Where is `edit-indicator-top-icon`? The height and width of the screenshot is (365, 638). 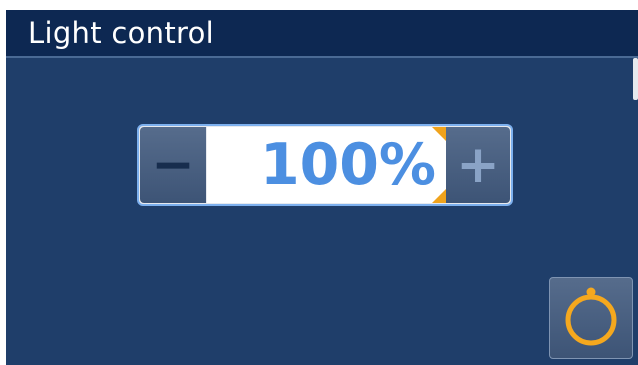 edit-indicator-top-icon is located at coordinates (439, 134).